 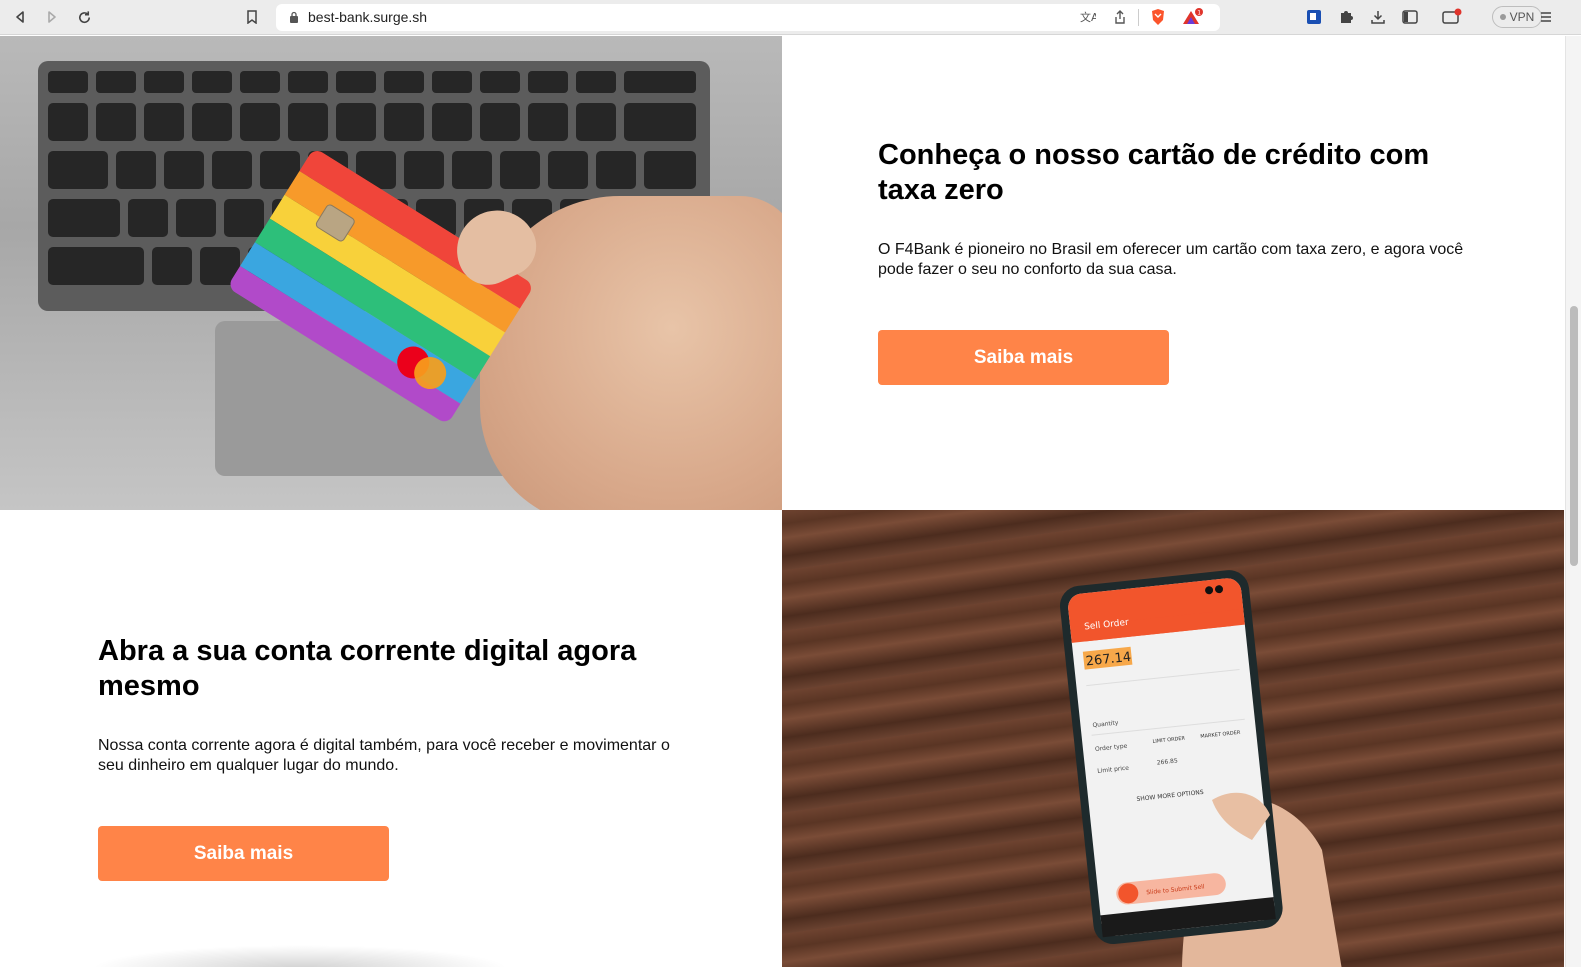 What do you see at coordinates (1574, 436) in the screenshot?
I see `scrollbar-thumb` at bounding box center [1574, 436].